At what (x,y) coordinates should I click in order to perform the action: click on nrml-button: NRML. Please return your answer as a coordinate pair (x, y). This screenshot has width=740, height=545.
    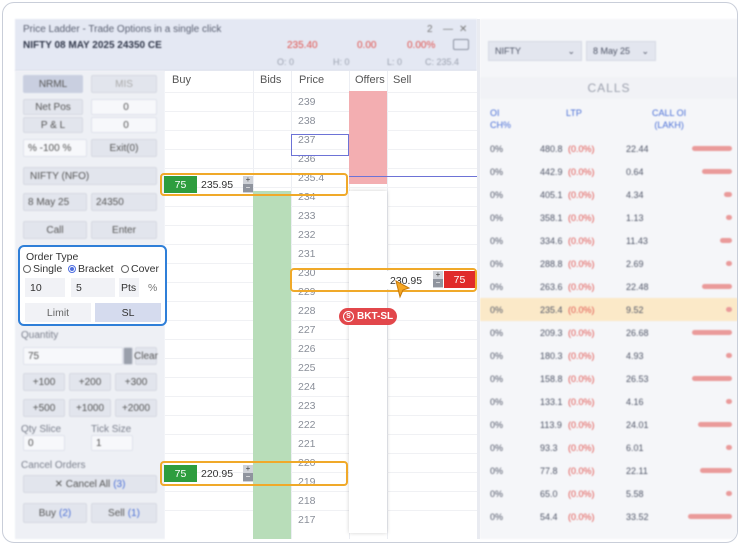
    Looking at the image, I should click on (53, 84).